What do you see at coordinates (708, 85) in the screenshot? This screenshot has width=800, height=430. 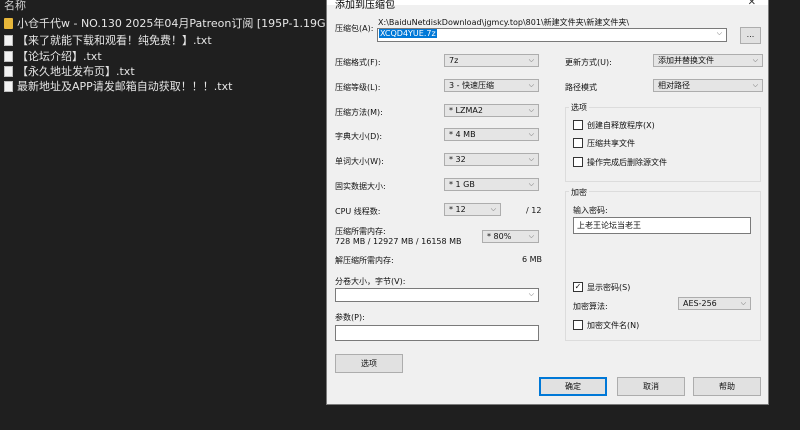 I see `path-select: 相对路径 ⌵` at bounding box center [708, 85].